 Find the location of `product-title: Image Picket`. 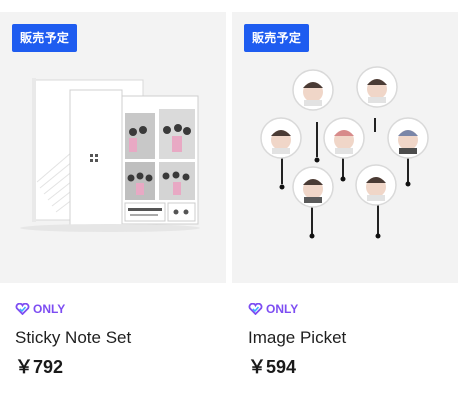

product-title: Image Picket is located at coordinates (297, 338).